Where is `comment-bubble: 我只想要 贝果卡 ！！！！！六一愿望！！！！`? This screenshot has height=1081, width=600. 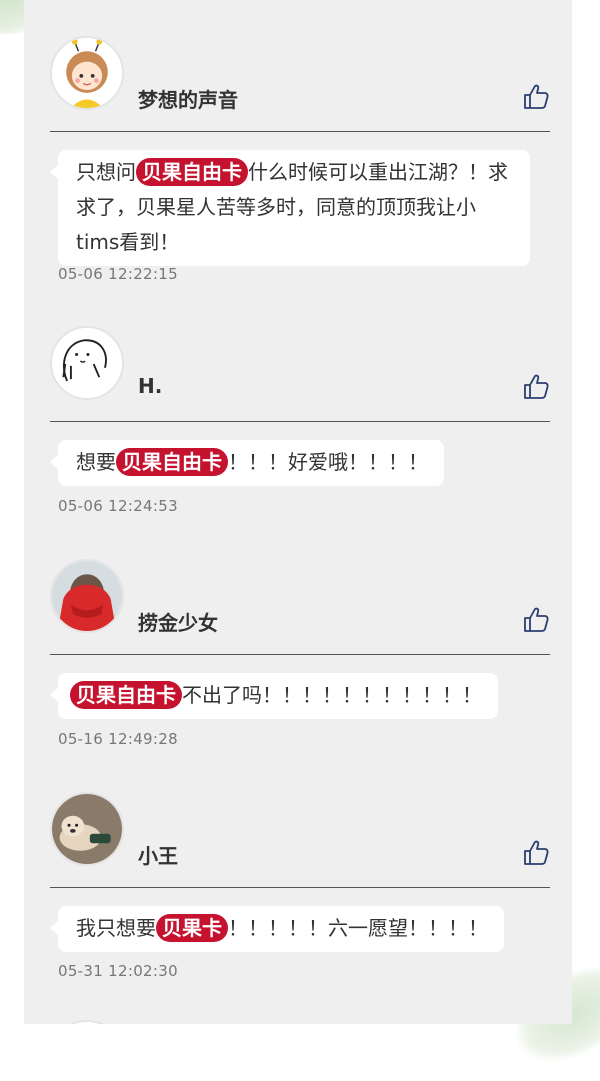
comment-bubble: 我只想要 贝果卡 ！！！！！六一愿望！！！！ is located at coordinates (277, 929).